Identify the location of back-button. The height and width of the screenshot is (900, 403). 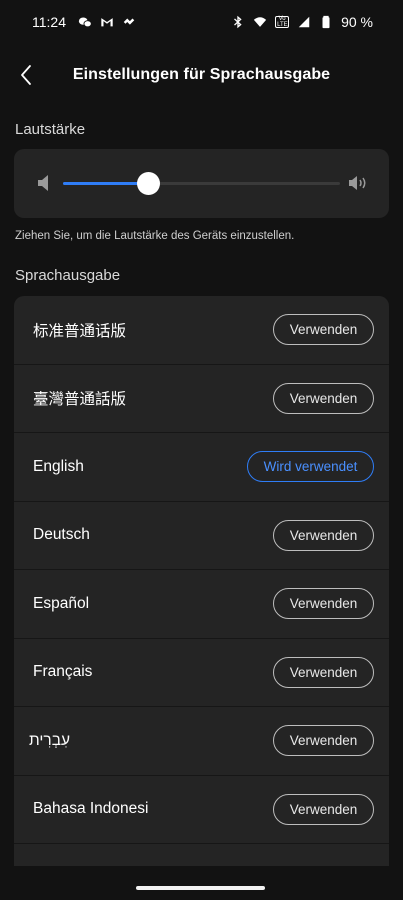
(26, 75).